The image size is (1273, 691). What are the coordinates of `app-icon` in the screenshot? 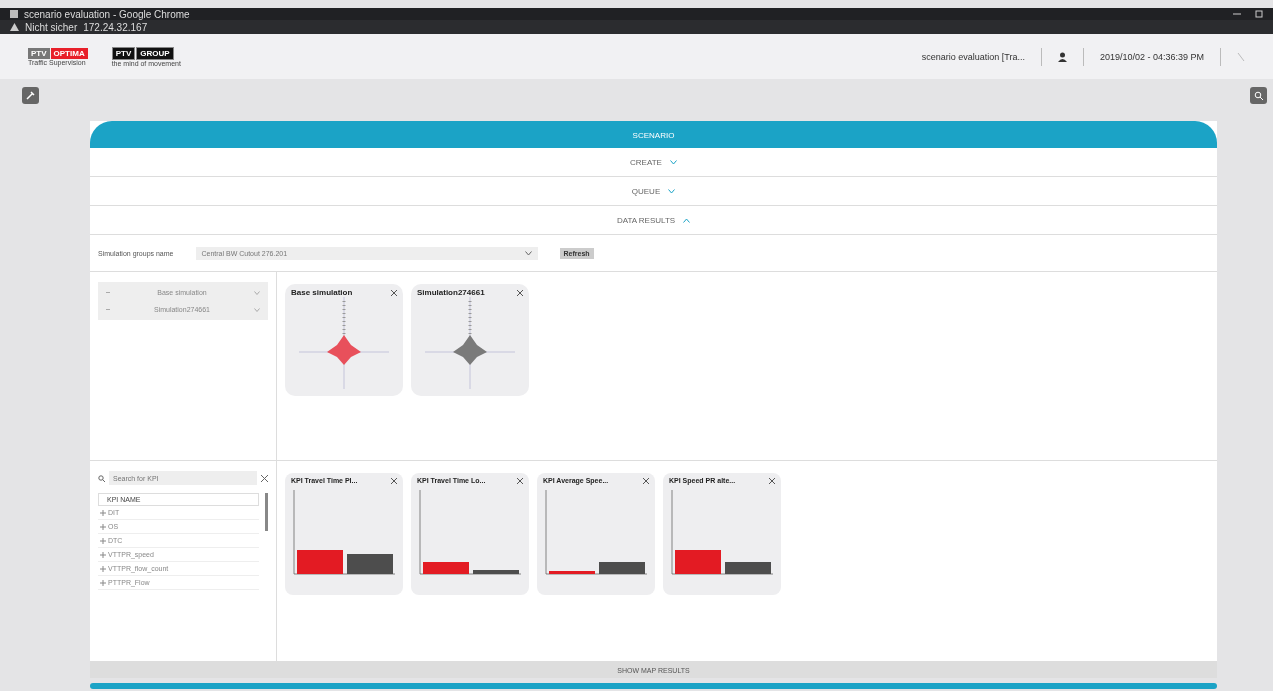 It's located at (14, 14).